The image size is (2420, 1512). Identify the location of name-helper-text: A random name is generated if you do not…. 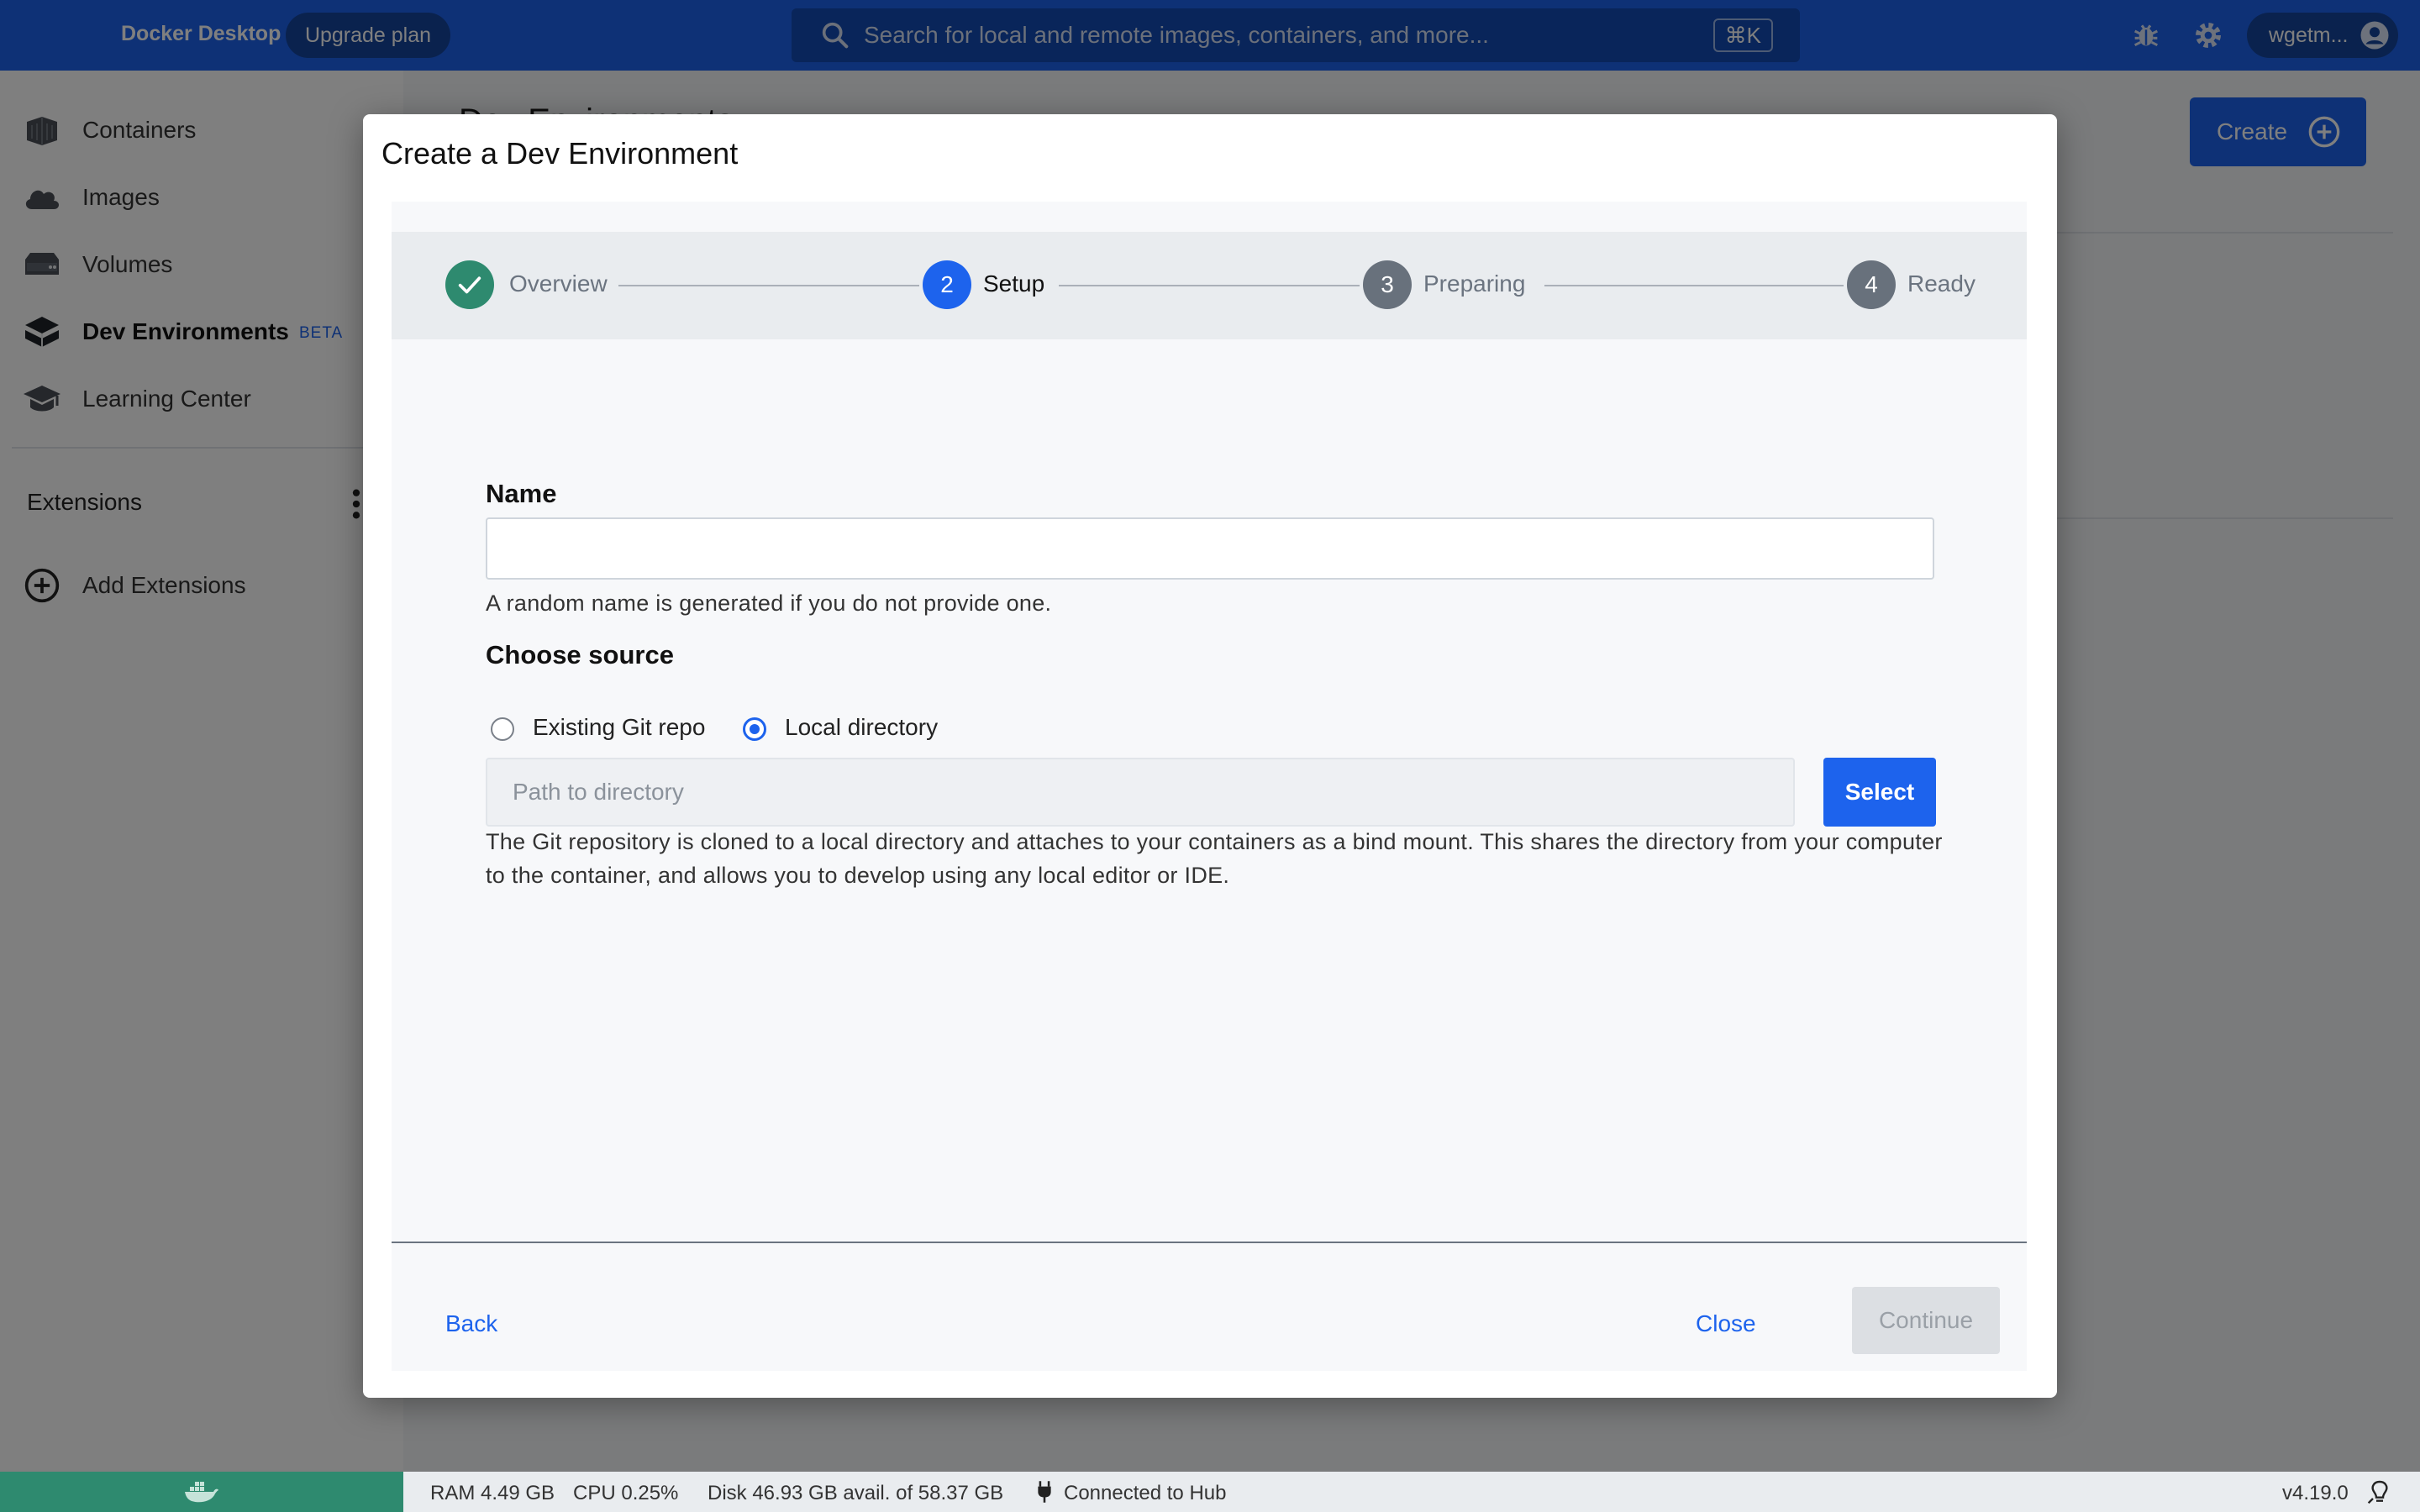
(769, 603).